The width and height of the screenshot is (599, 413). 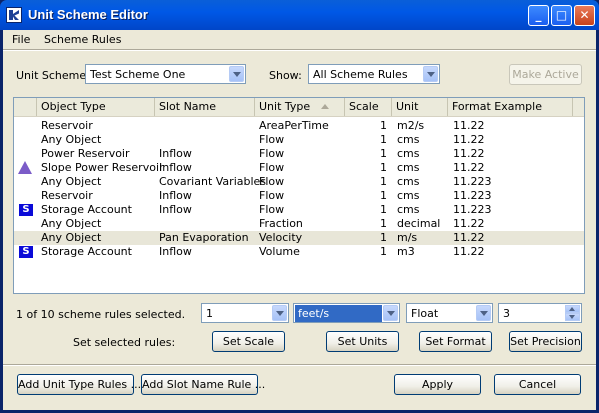 What do you see at coordinates (540, 313) in the screenshot?
I see `precision-spinner: 3` at bounding box center [540, 313].